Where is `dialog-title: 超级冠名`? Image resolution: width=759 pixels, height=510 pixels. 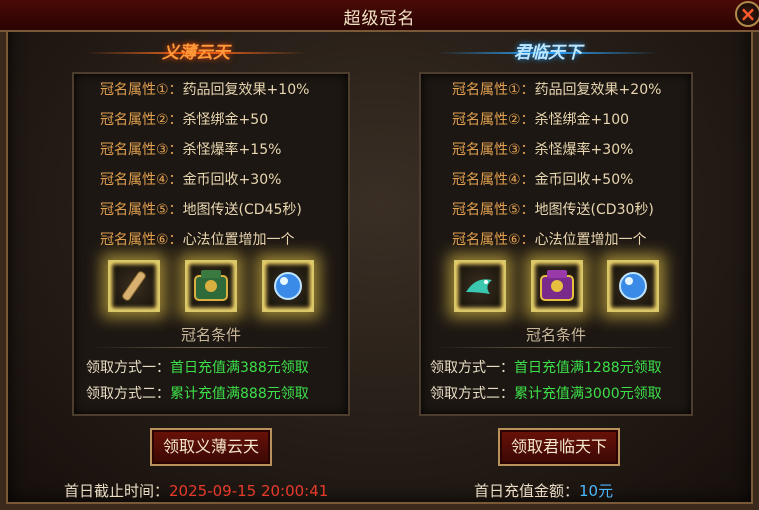
dialog-title: 超级冠名 is located at coordinates (379, 19).